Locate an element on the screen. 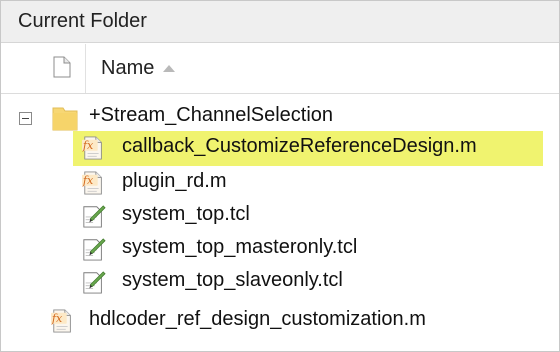 The image size is (560, 352). tree-row-file: plugin_rd.m is located at coordinates (280, 183).